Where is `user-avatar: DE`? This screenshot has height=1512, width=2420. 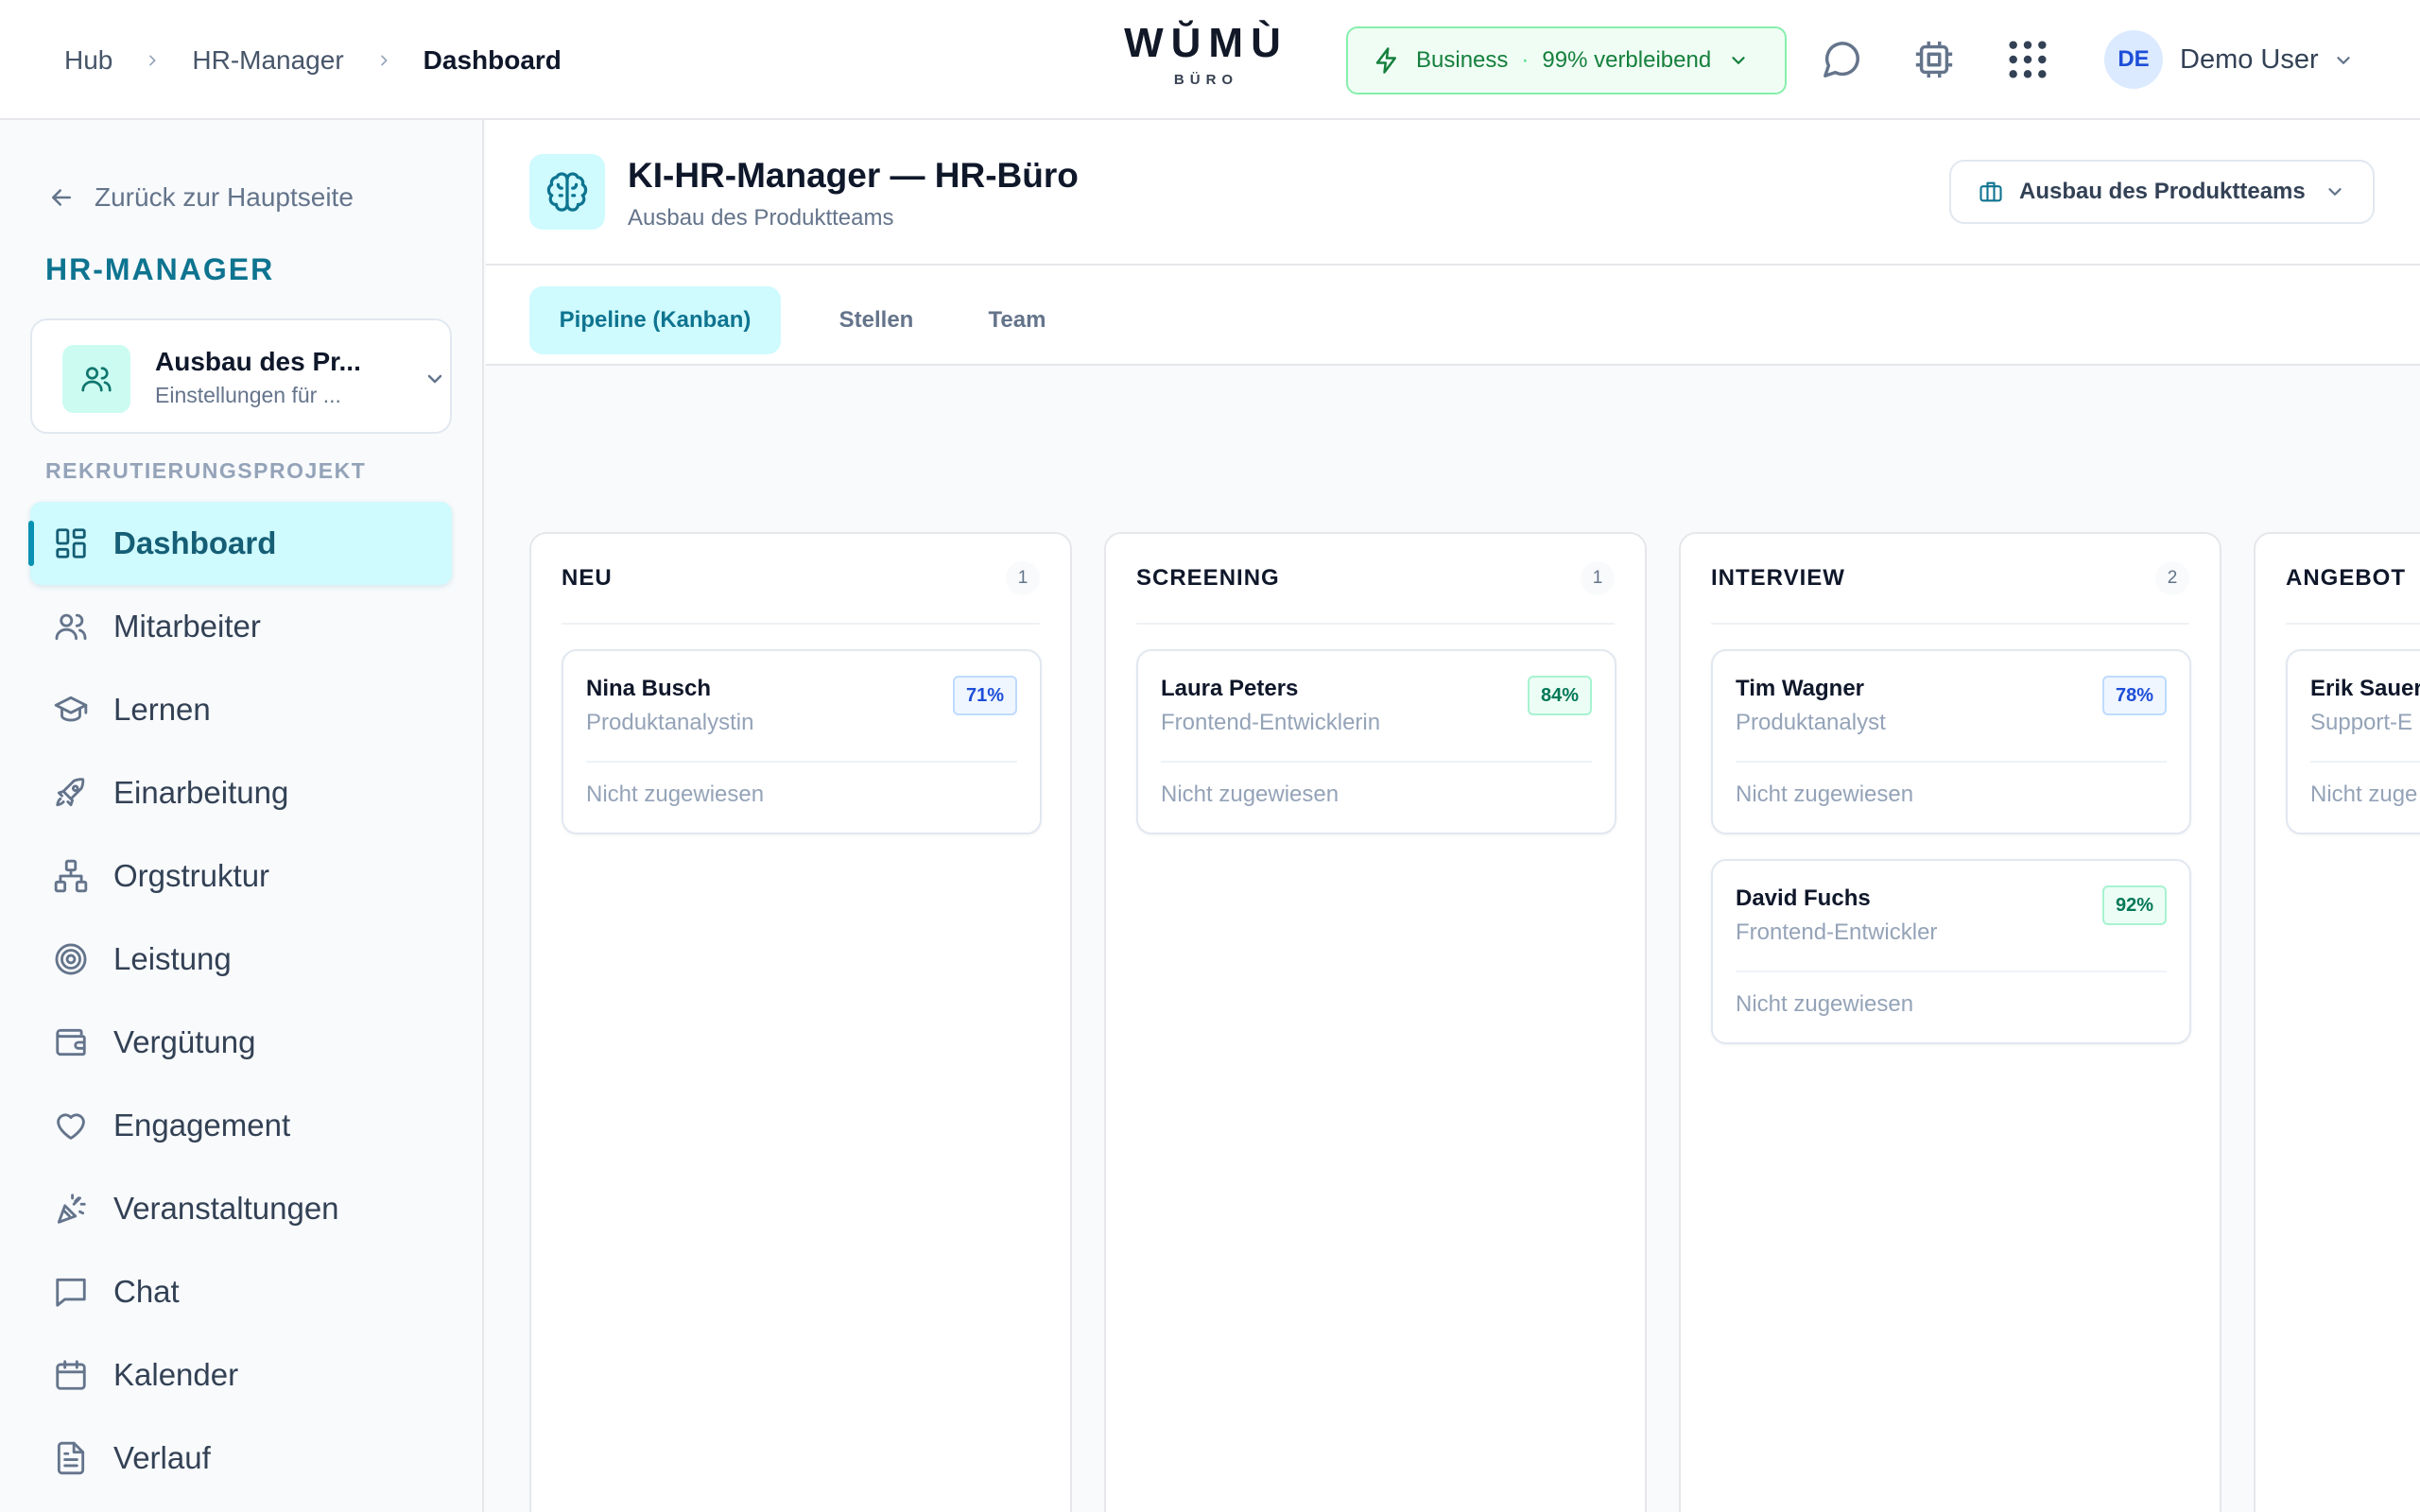
user-avatar: DE is located at coordinates (2133, 59).